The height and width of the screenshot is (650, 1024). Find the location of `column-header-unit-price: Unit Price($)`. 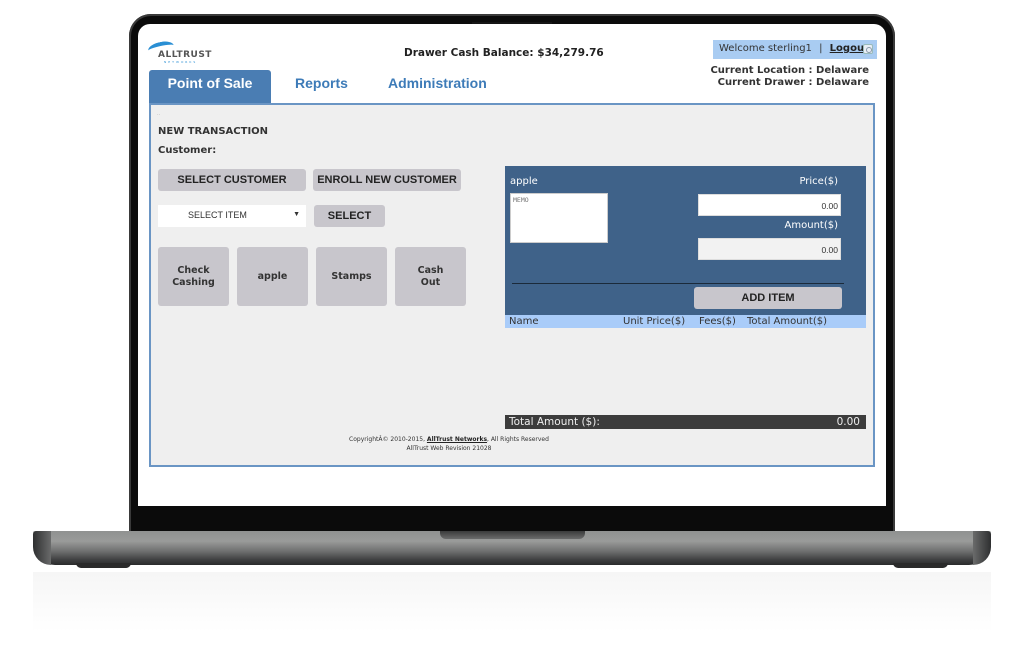

column-header-unit-price: Unit Price($) is located at coordinates (654, 321).